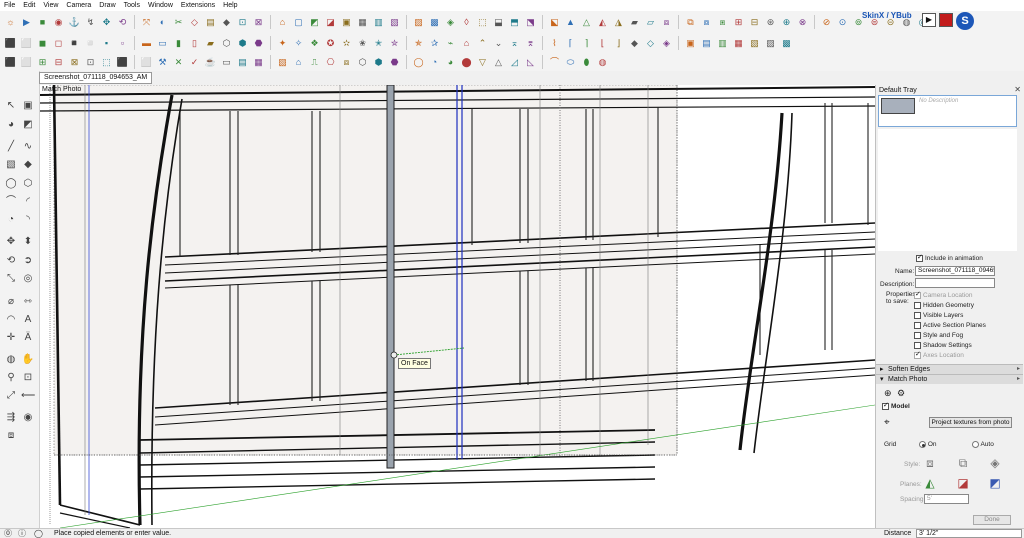  I want to click on toolbar-button-icon: ⧇, so click(706, 22).